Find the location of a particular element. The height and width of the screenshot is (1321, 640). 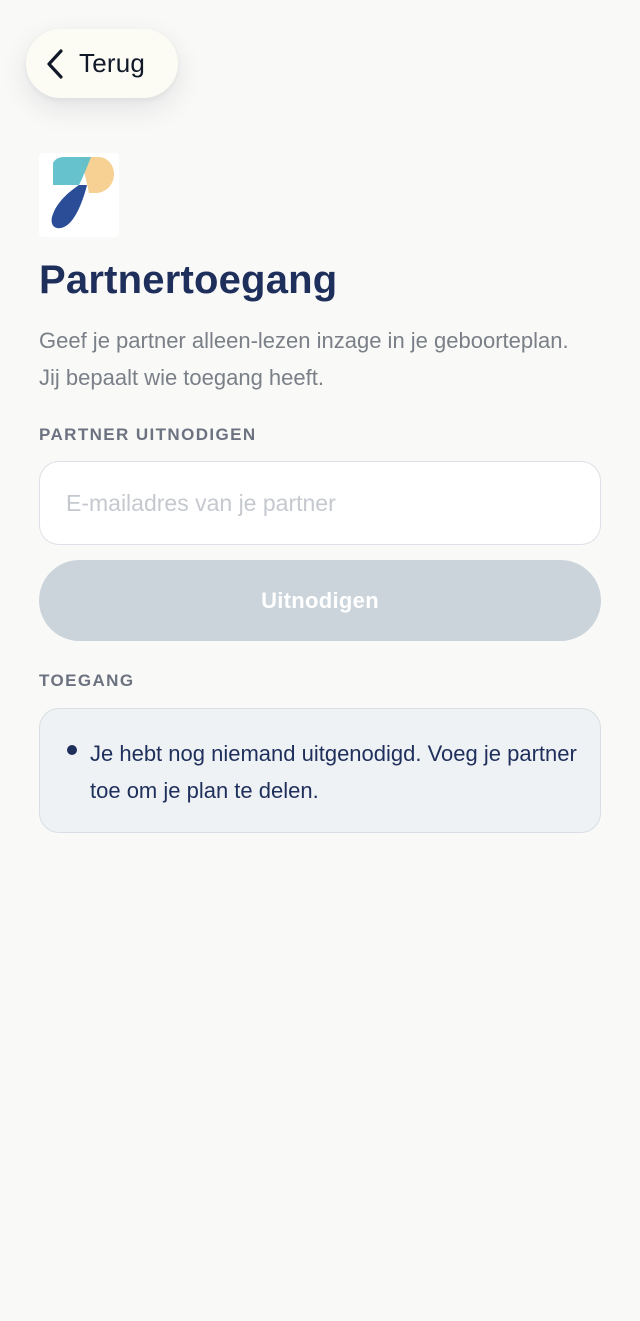

app-logo is located at coordinates (79, 195).